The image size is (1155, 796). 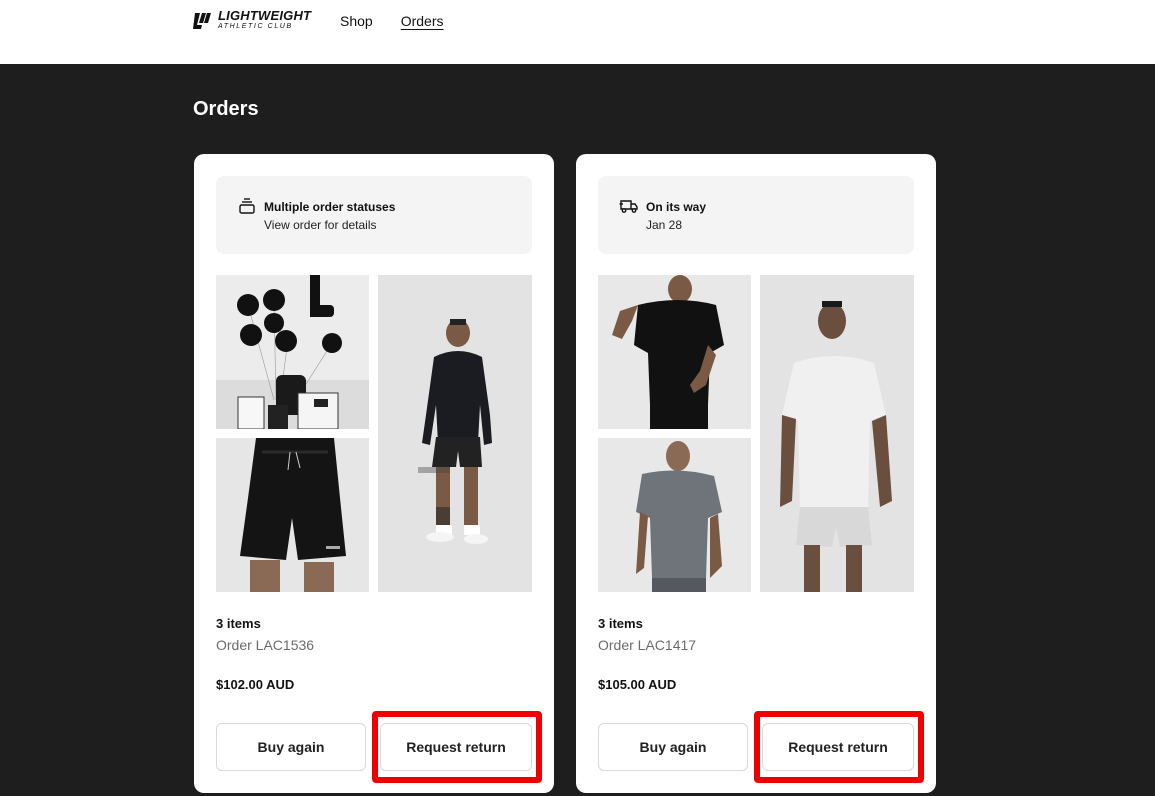 What do you see at coordinates (455, 433) in the screenshot?
I see `product-image-long-sleeve` at bounding box center [455, 433].